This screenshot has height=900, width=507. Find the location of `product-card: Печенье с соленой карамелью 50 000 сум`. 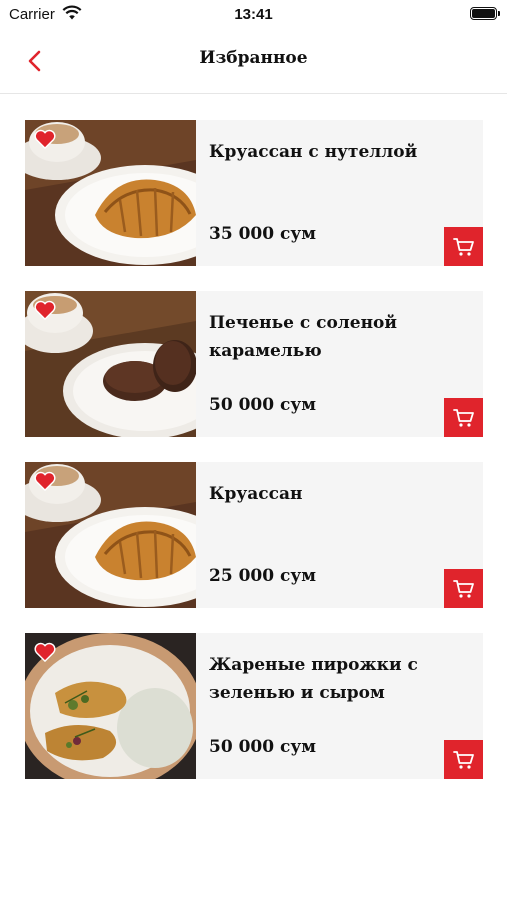

product-card: Печенье с соленой карамелью 50 000 сум is located at coordinates (254, 364).